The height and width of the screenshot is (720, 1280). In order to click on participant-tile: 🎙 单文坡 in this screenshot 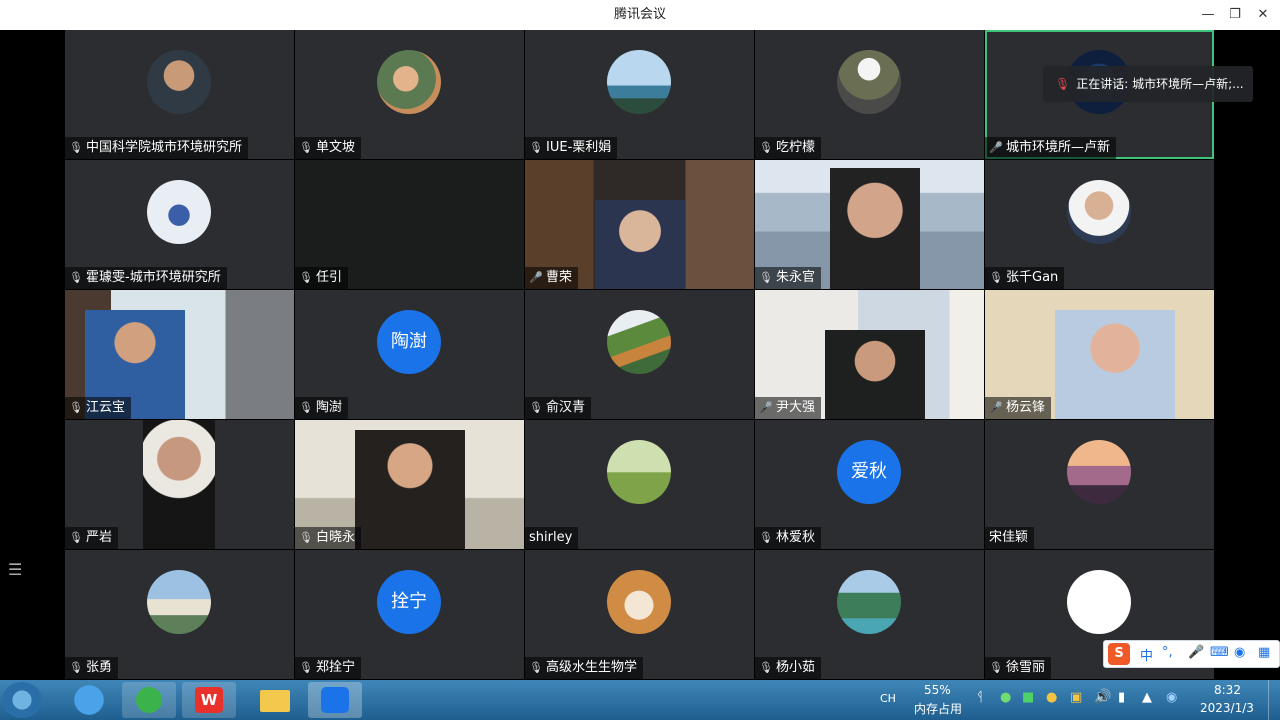, I will do `click(409, 94)`.